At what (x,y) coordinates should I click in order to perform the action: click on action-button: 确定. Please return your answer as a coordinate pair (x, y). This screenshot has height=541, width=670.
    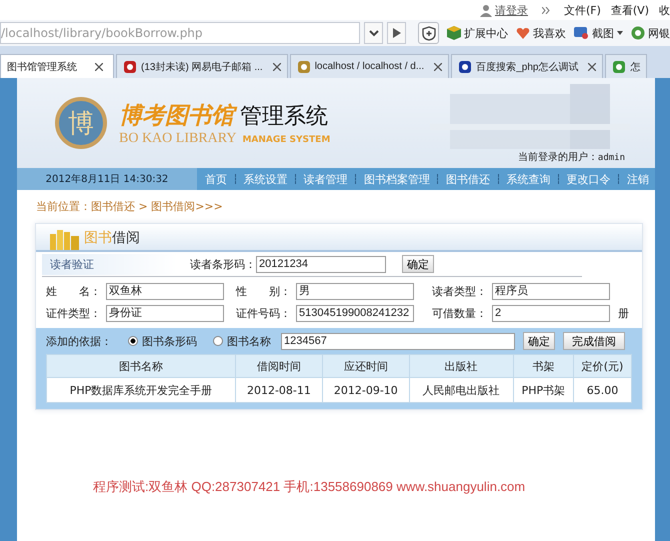
    Looking at the image, I should click on (539, 341).